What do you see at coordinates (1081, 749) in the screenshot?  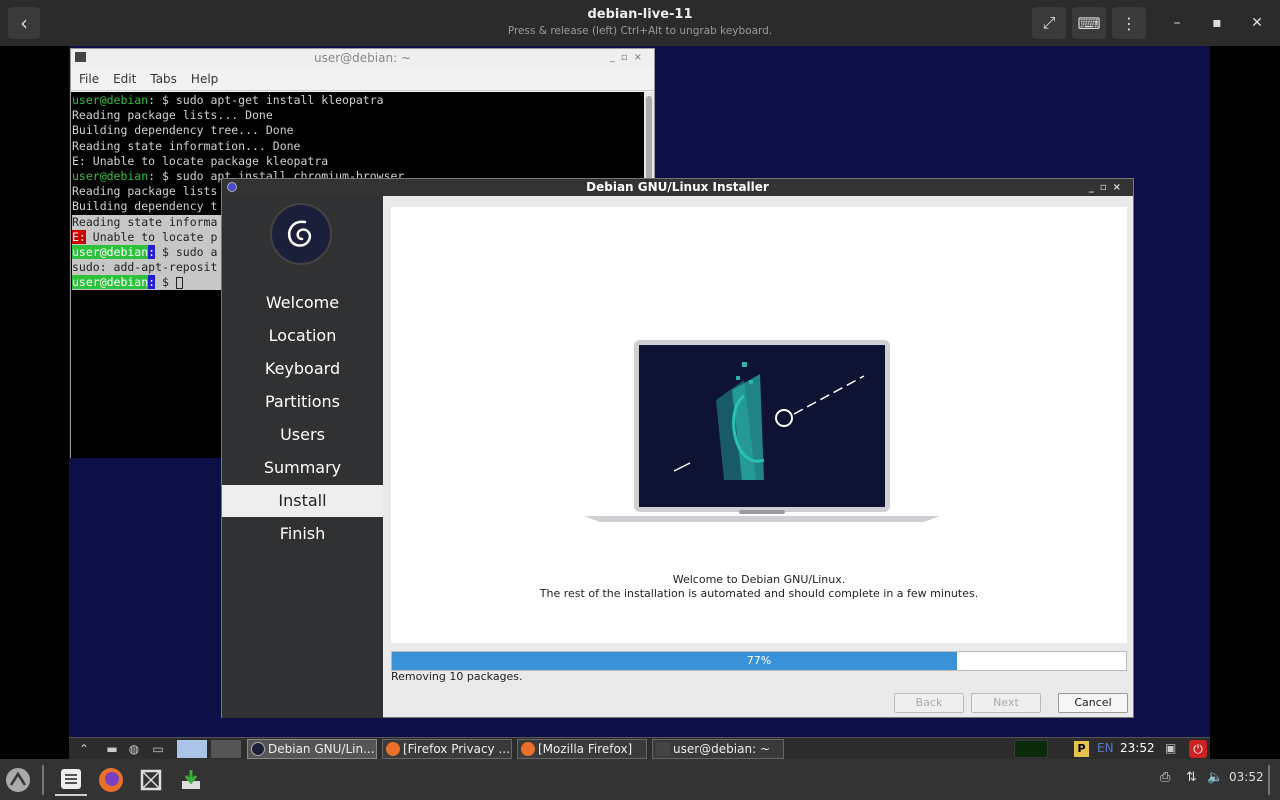 I see `indicator-p: P` at bounding box center [1081, 749].